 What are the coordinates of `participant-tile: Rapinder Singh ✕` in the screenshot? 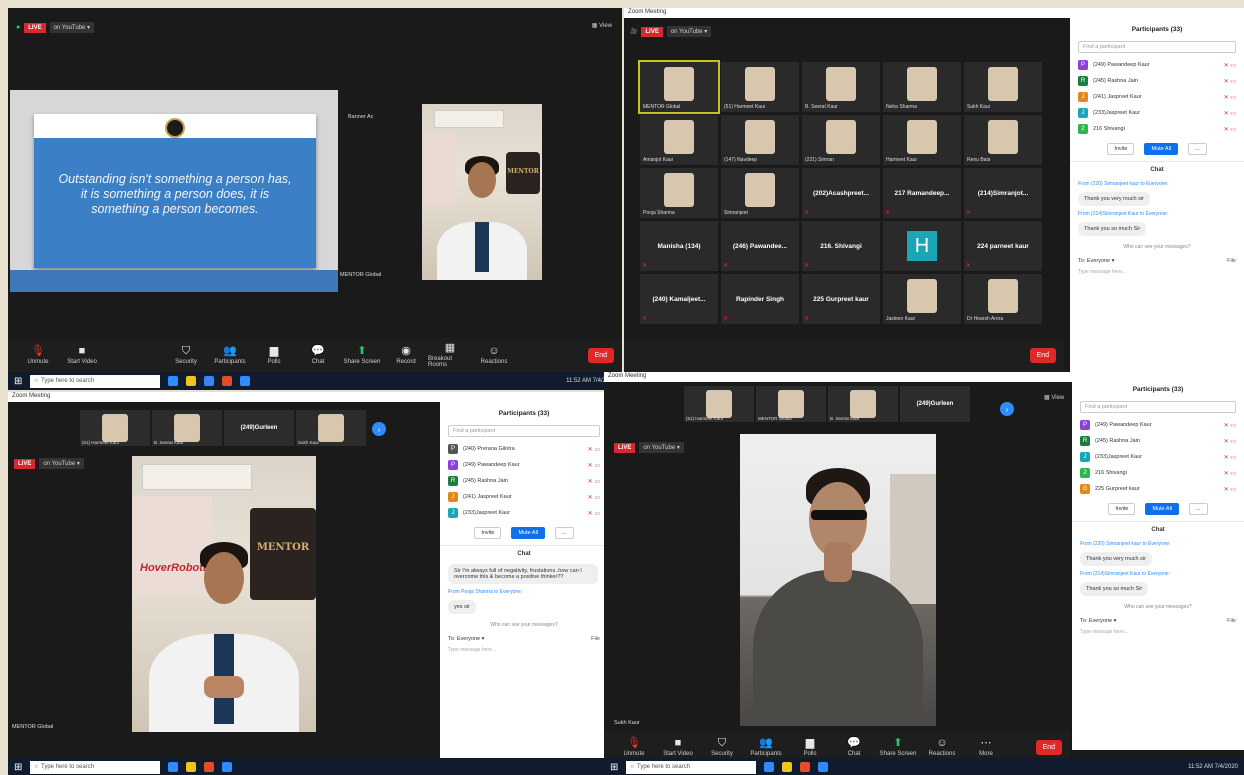 It's located at (760, 299).